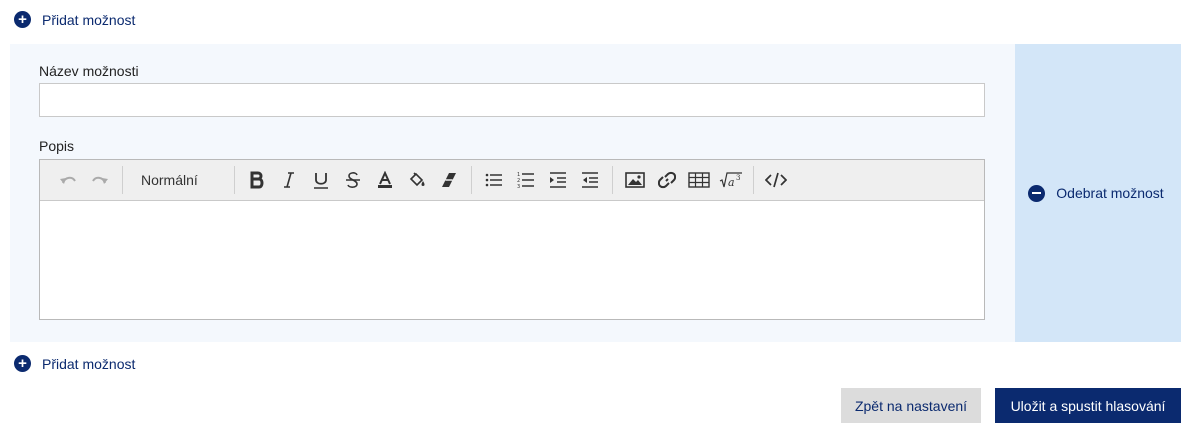 This screenshot has height=435, width=1190. Describe the element at coordinates (1088, 405) in the screenshot. I see `save-and-start-voting-button: Uložit a spustit hlasování` at that location.